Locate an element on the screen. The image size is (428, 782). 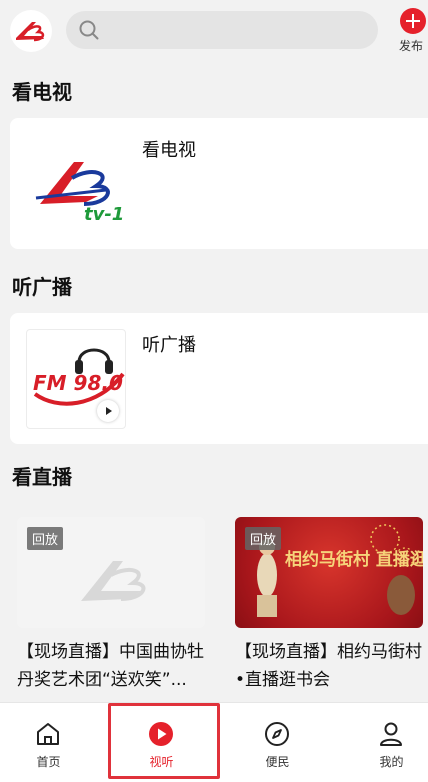
search-input is located at coordinates (222, 30).